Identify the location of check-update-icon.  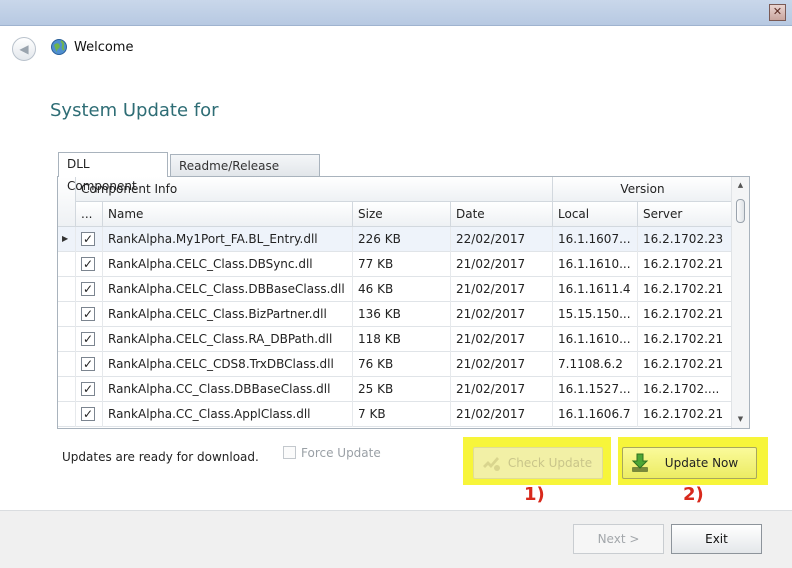
(491, 464).